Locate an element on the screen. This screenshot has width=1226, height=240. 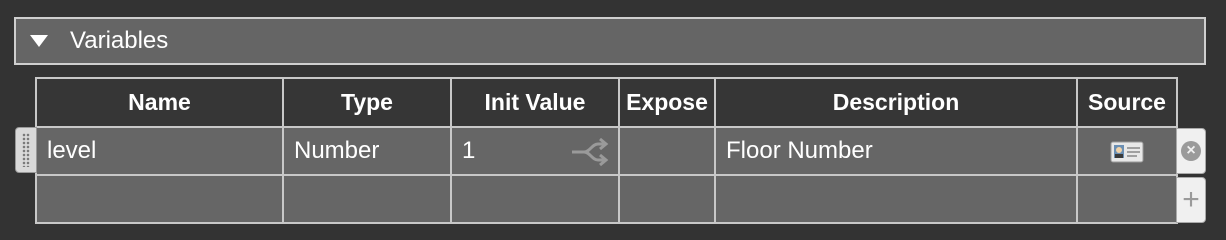
plus-icon: + is located at coordinates (1191, 199).